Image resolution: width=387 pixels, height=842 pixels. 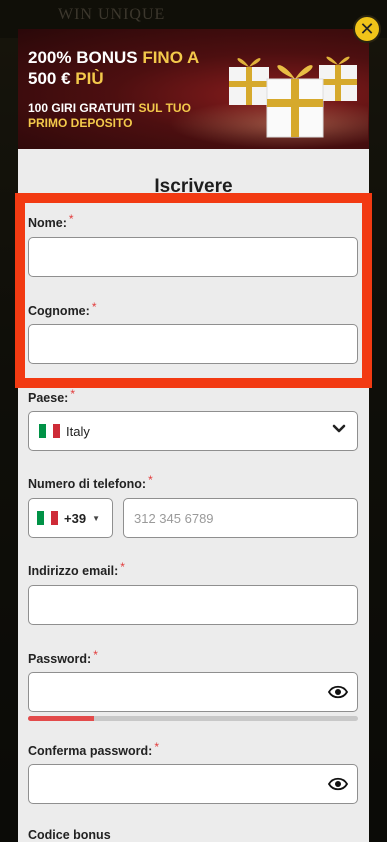 I want to click on email-input, so click(x=193, y=605).